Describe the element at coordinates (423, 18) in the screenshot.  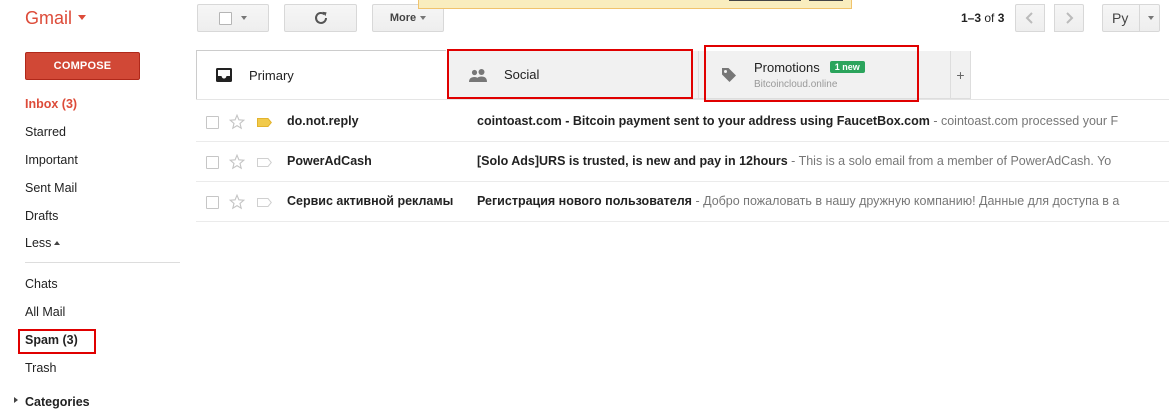
I see `more-caret-icon` at that location.